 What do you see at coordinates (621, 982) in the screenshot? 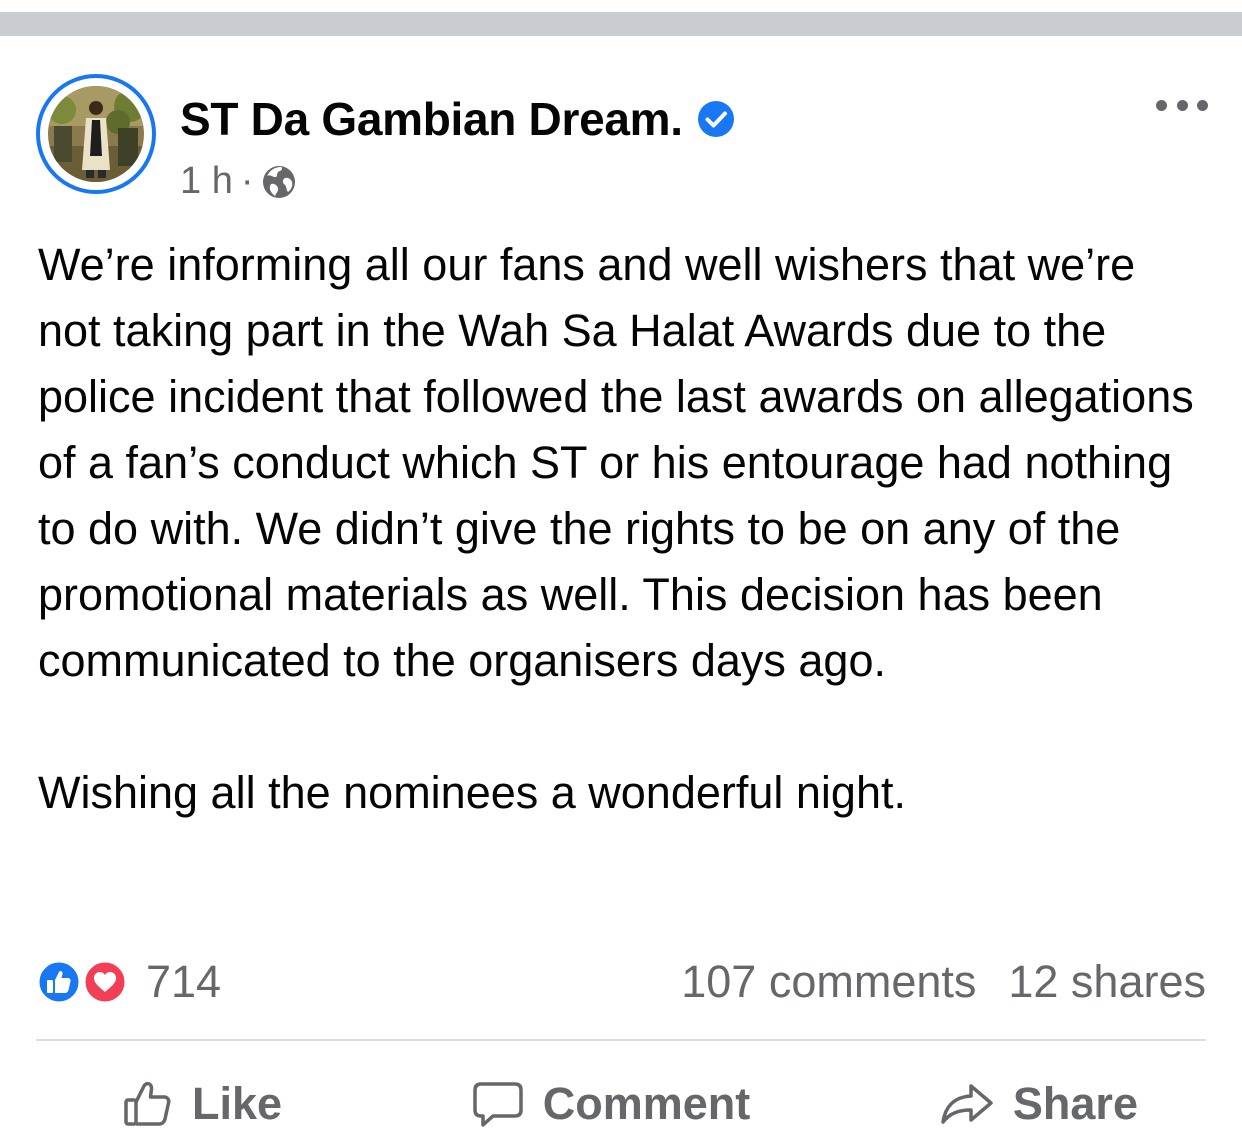
I see `engagement-stats: 714 107 comments 12 shares` at bounding box center [621, 982].